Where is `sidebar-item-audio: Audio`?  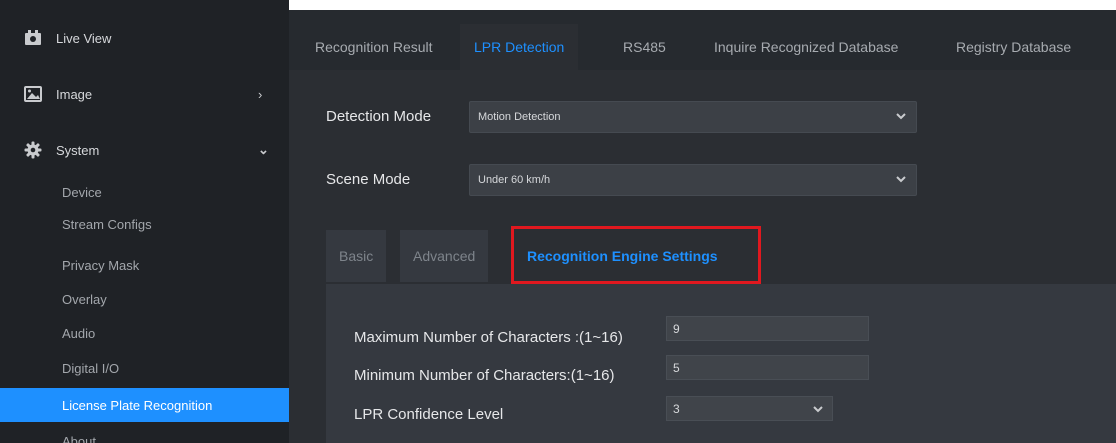
sidebar-item-audio: Audio is located at coordinates (144, 333).